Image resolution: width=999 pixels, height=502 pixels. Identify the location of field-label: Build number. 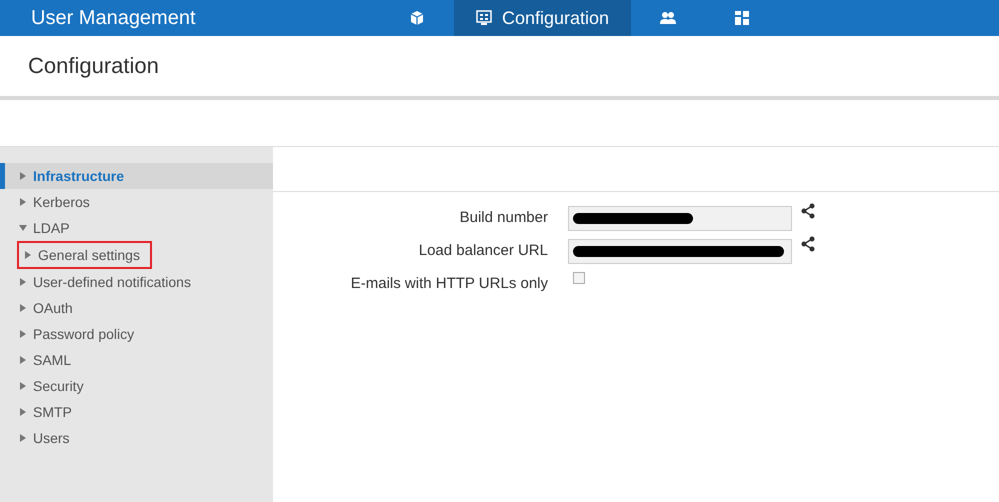
(503, 218).